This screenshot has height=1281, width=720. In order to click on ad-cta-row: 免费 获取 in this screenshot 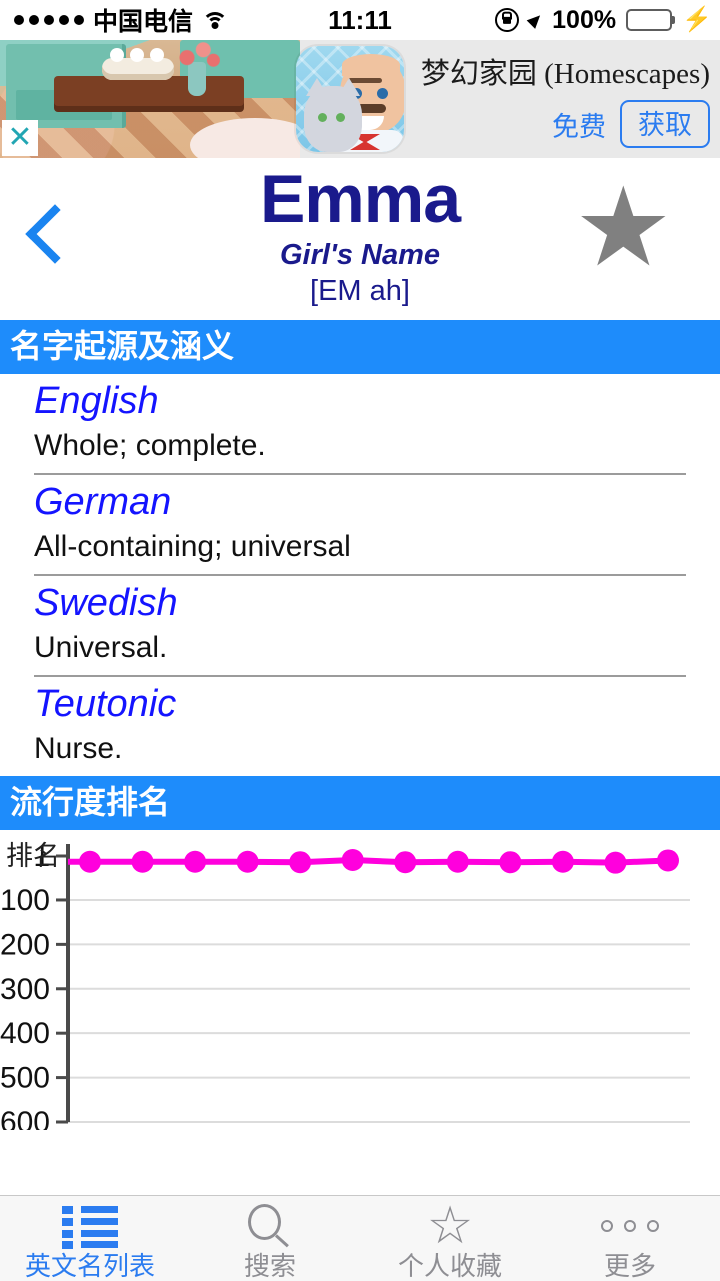, I will do `click(631, 124)`.